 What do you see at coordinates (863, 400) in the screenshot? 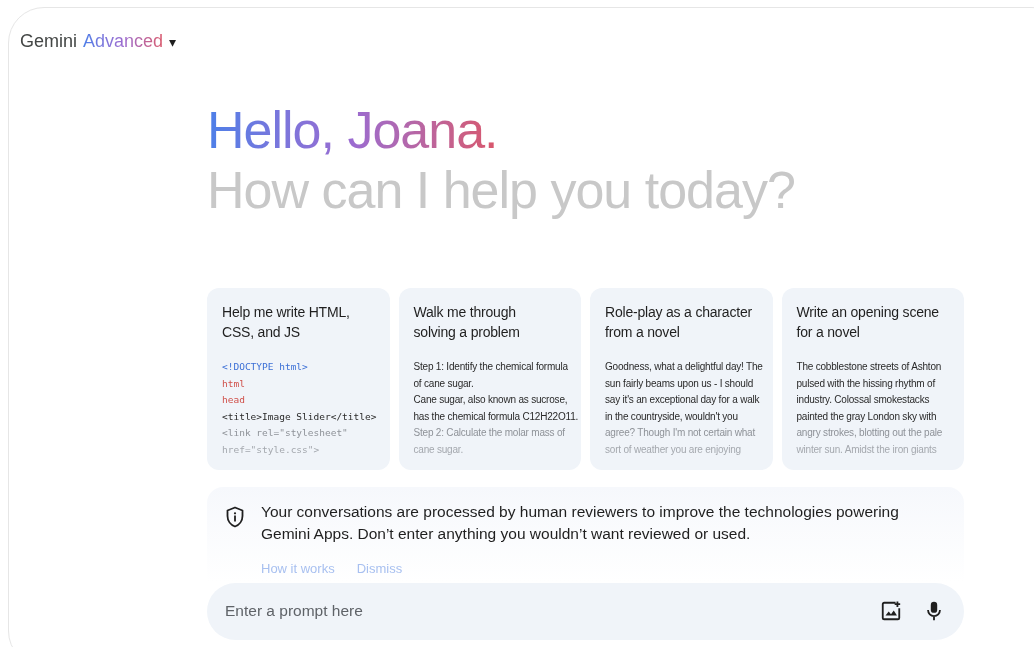
I see `preview-line: industry. Colossal smokestacks` at bounding box center [863, 400].